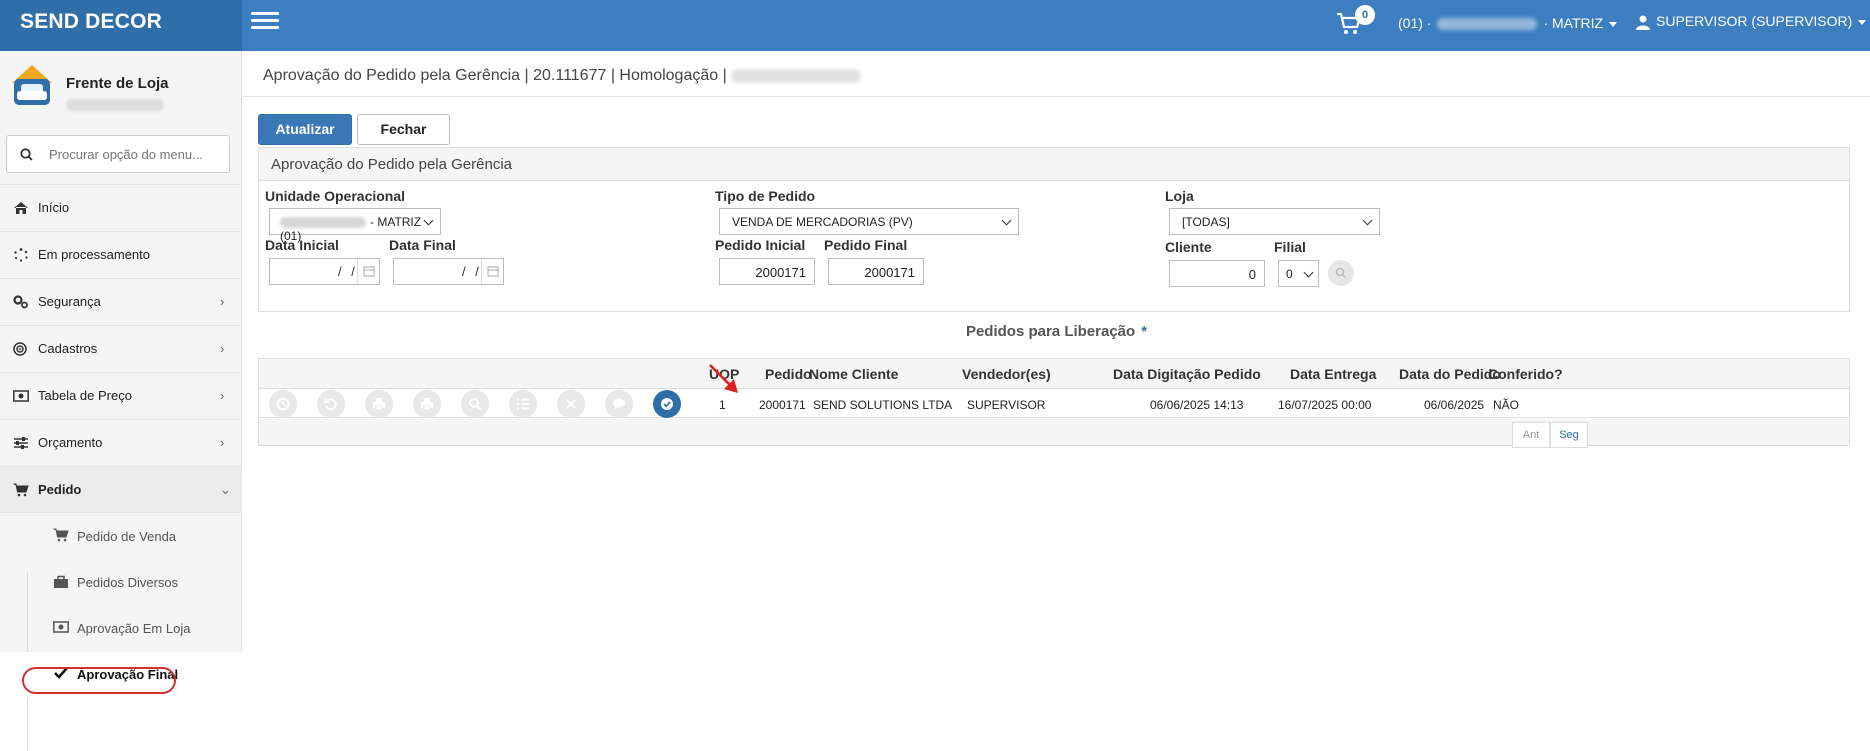 The width and height of the screenshot is (1870, 751). I want to click on orders-section-title-text: Pedidos para Liberação, so click(1050, 331).